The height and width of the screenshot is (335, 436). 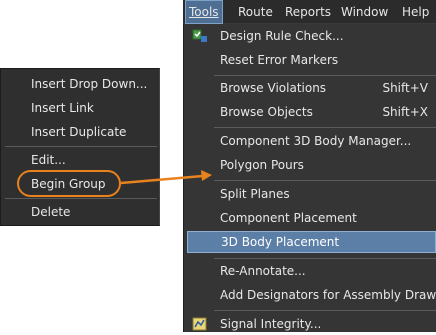 What do you see at coordinates (162, 179) in the screenshot?
I see `callout-arrow-line` at bounding box center [162, 179].